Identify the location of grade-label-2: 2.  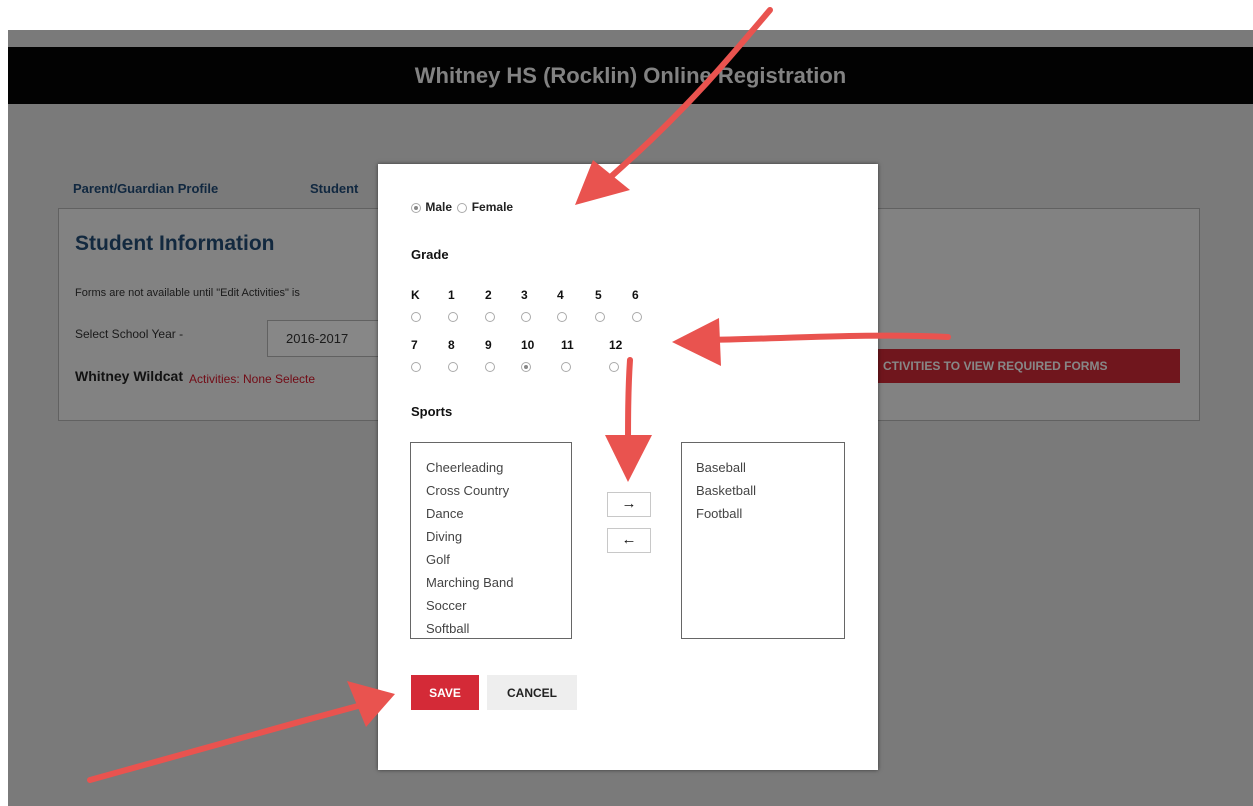
(488, 295).